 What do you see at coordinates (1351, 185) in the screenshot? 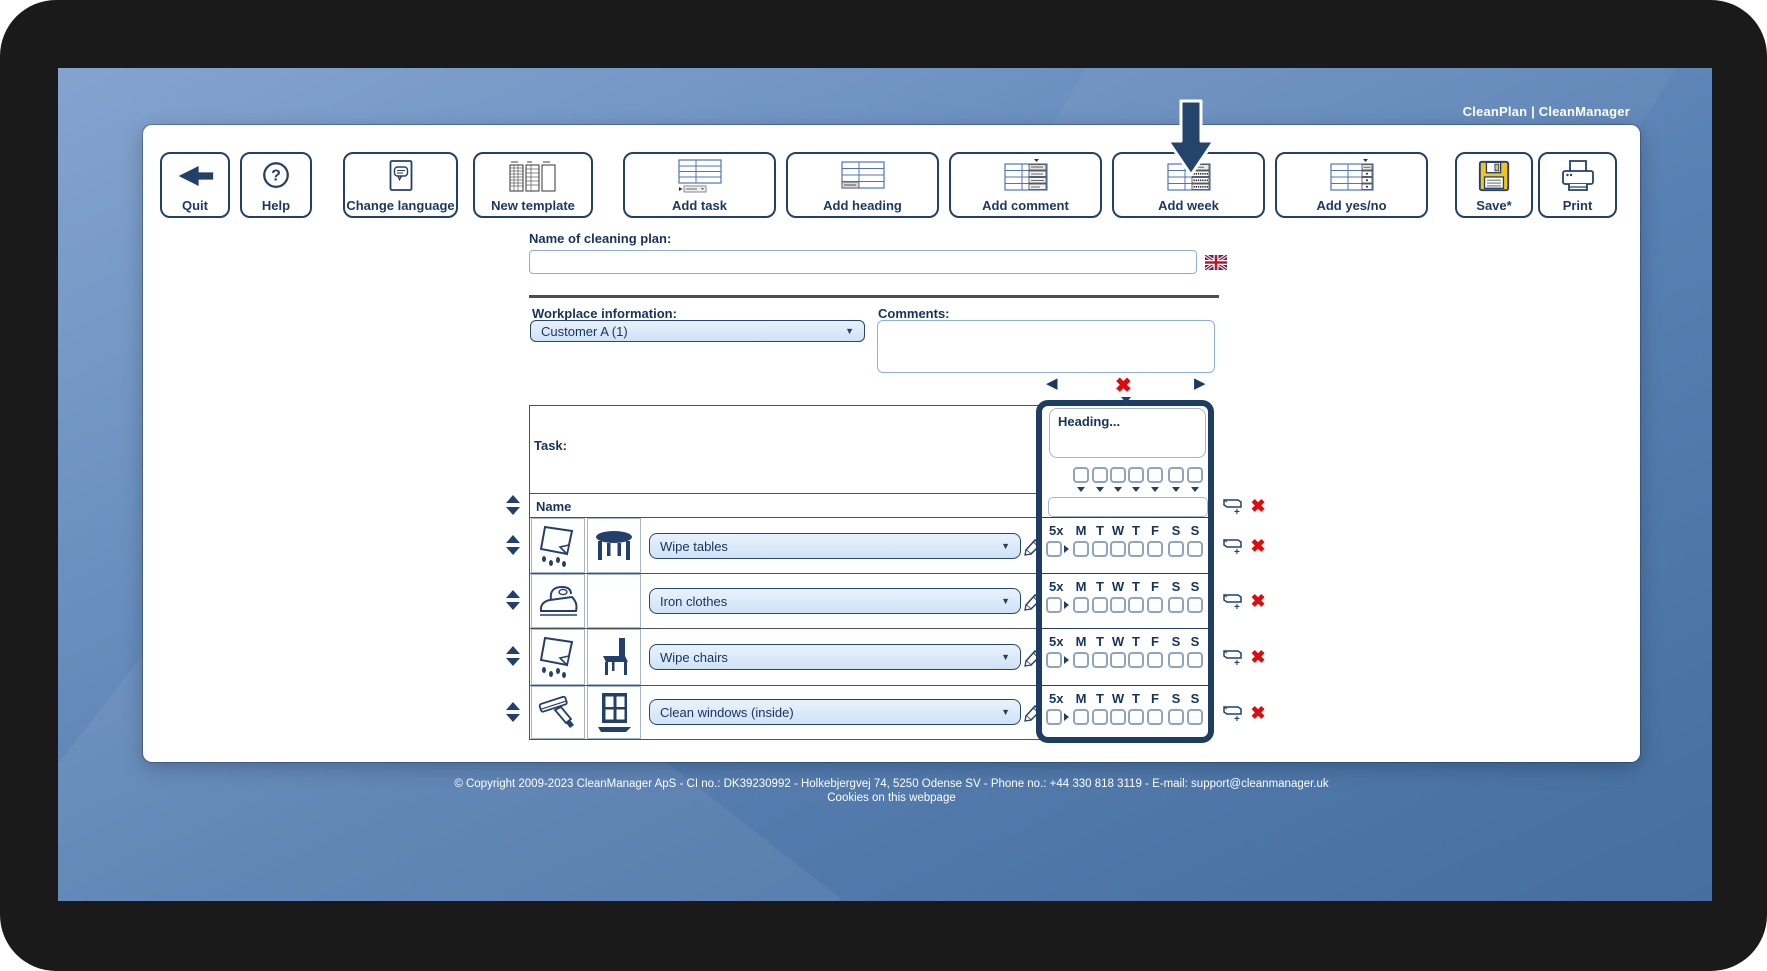
I see `add-yesno-button: Add yes/no` at bounding box center [1351, 185].